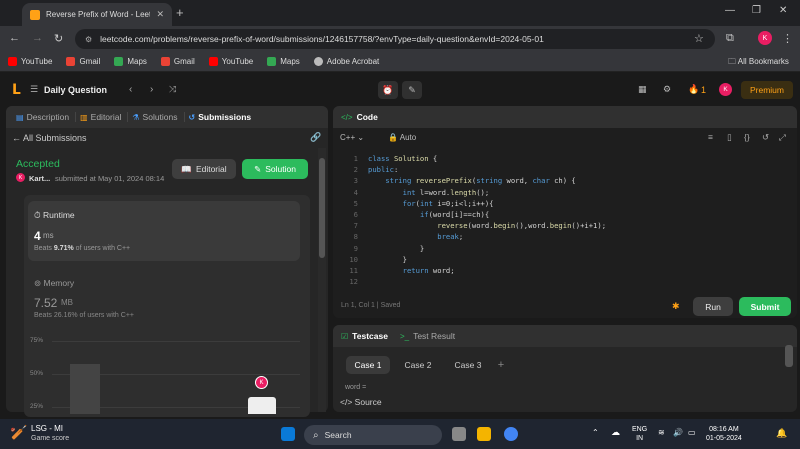  Describe the element at coordinates (725, 89) in the screenshot. I see `user-avatar: K` at that location.